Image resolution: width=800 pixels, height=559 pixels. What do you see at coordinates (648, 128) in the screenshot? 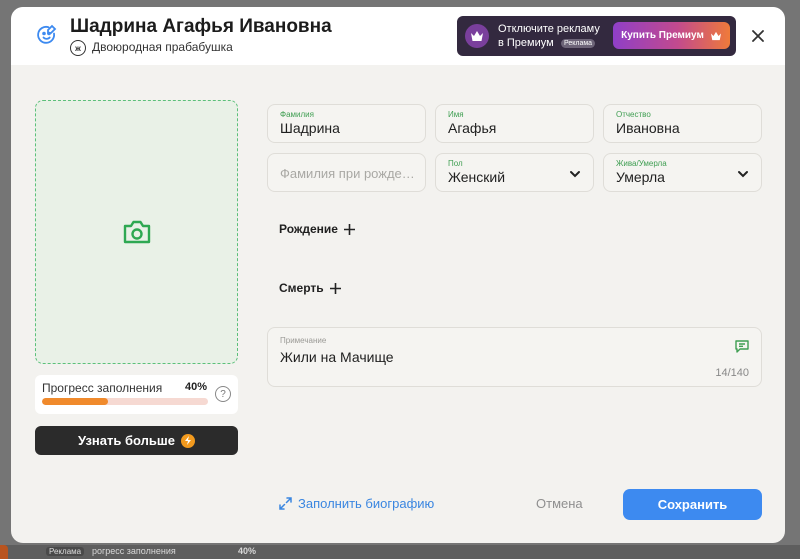
I see `patronymic-value: Ивановна` at bounding box center [648, 128].